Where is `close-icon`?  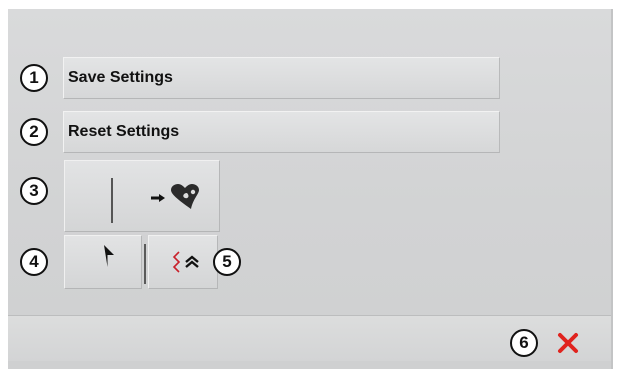 close-icon is located at coordinates (568, 343).